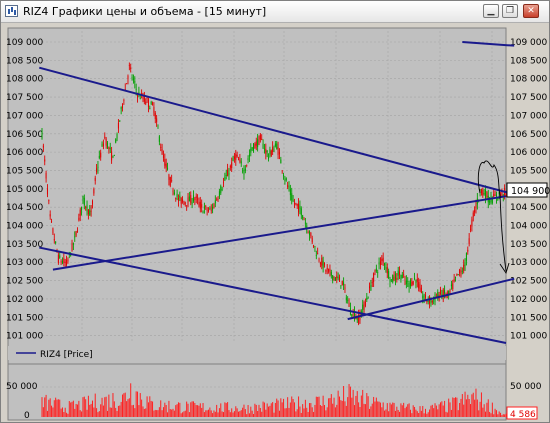  Describe the element at coordinates (528, 80) in the screenshot. I see `price-tick-right: 108 000` at that location.